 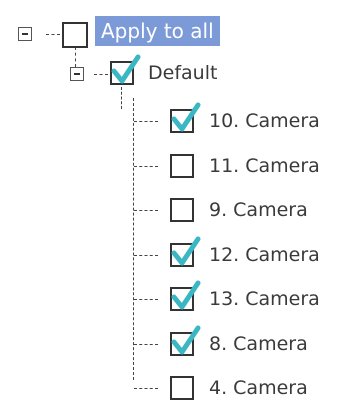 What do you see at coordinates (157, 31) in the screenshot?
I see `root-label: Apply to all` at bounding box center [157, 31].